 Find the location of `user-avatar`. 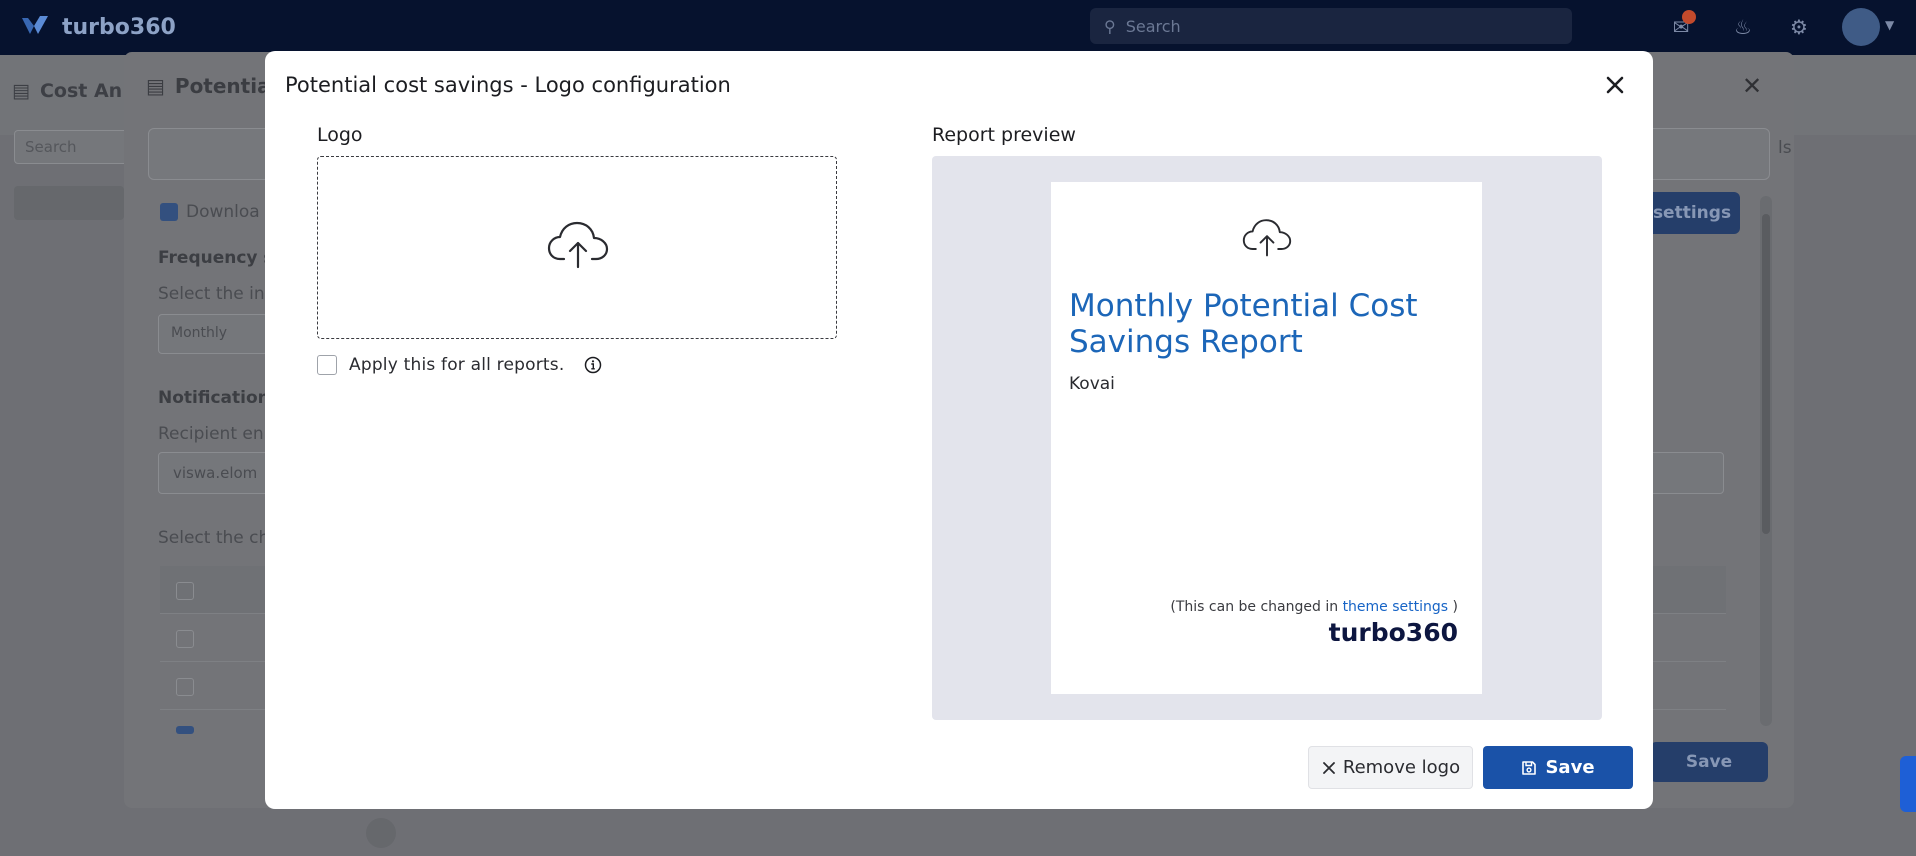

user-avatar is located at coordinates (1861, 27).